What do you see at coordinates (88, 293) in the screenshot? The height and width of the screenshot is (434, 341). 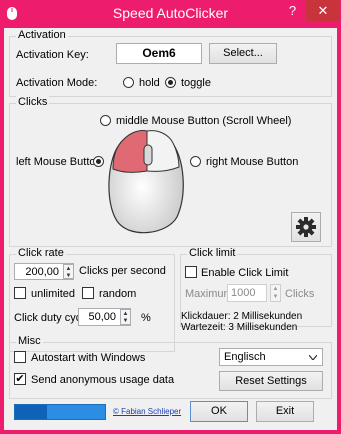 I see `random-checkbox` at bounding box center [88, 293].